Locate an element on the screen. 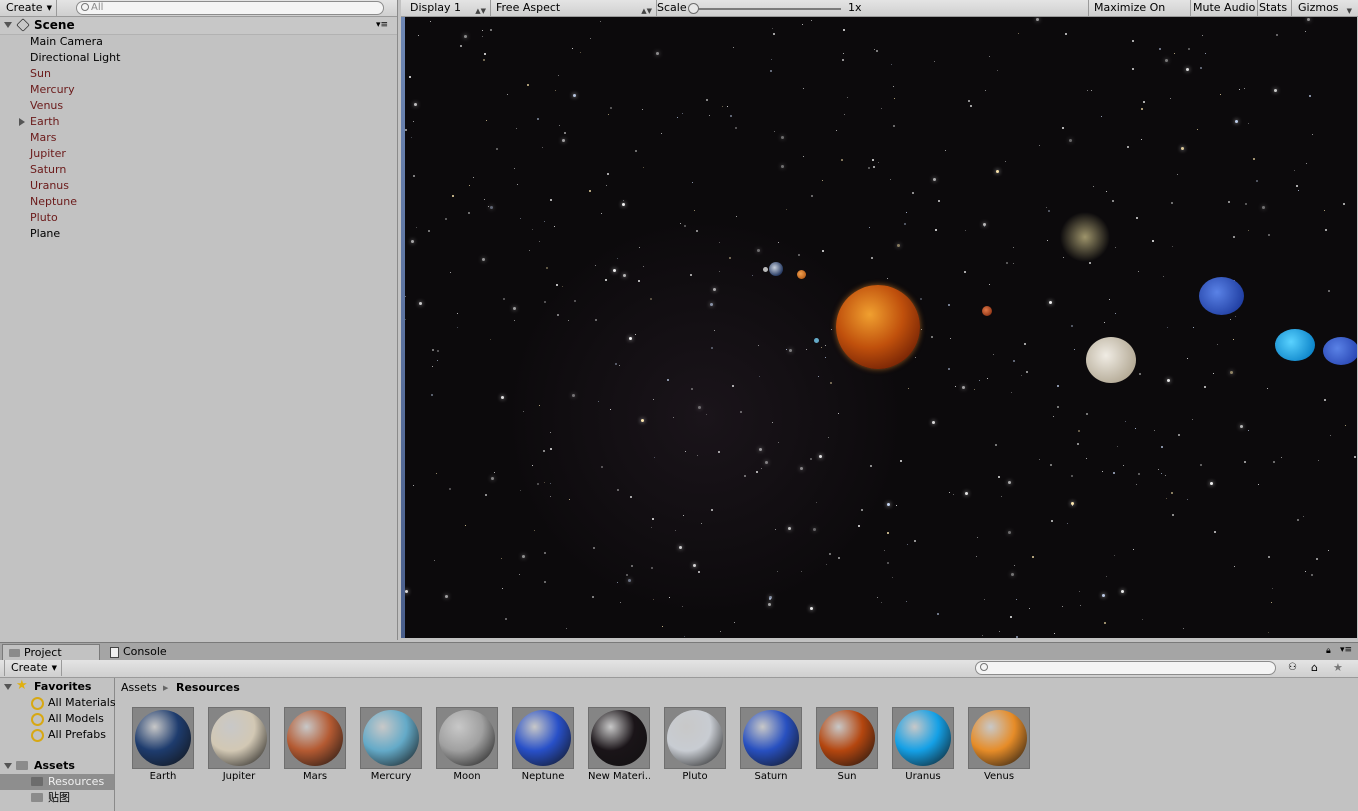  hierarchy-item-saturn: Saturn is located at coordinates (48, 170).